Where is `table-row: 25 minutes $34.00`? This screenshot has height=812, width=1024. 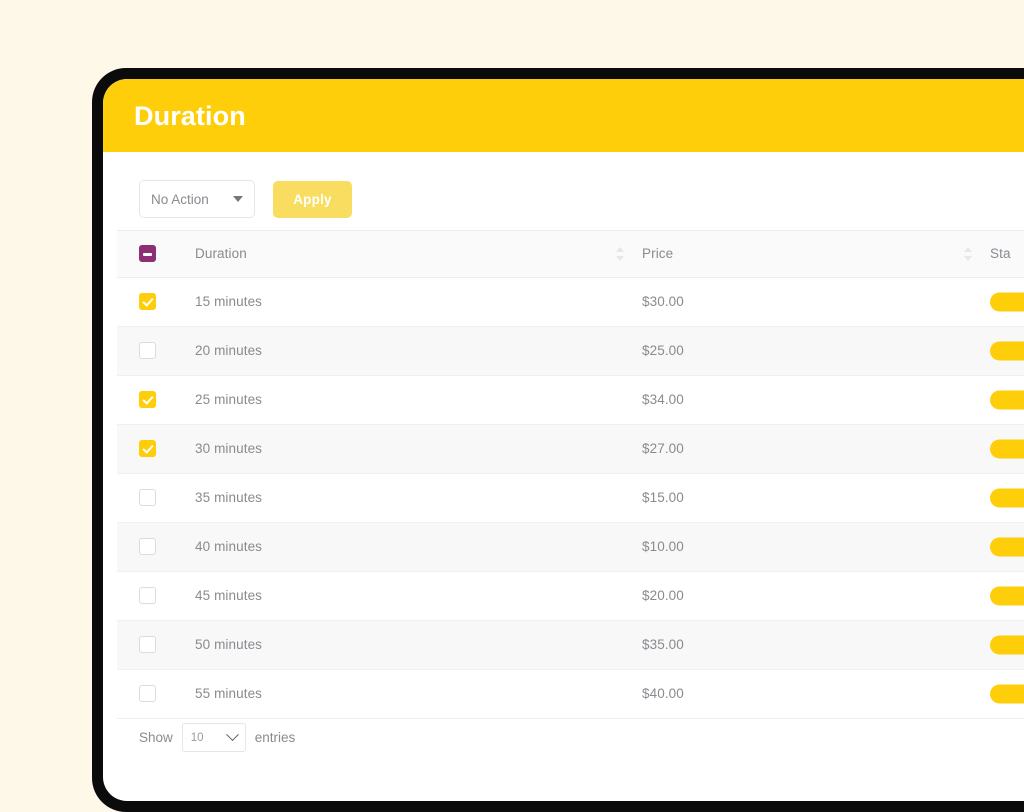
table-row: 25 minutes $34.00 is located at coordinates (570, 400).